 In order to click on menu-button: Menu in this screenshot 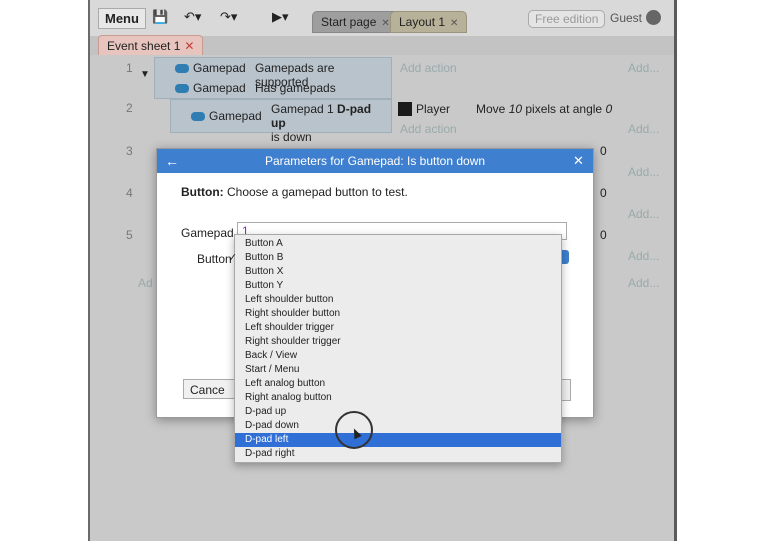, I will do `click(122, 18)`.